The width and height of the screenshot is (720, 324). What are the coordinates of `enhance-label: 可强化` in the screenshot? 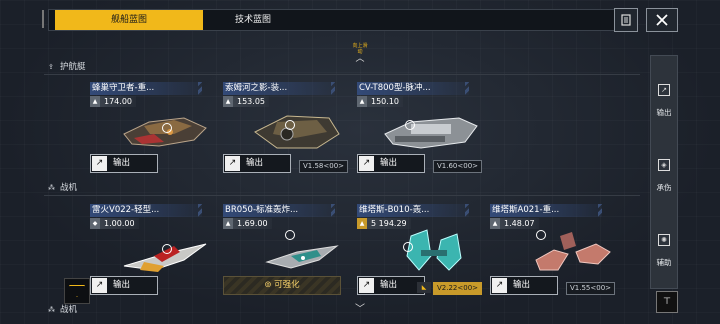 It's located at (287, 285).